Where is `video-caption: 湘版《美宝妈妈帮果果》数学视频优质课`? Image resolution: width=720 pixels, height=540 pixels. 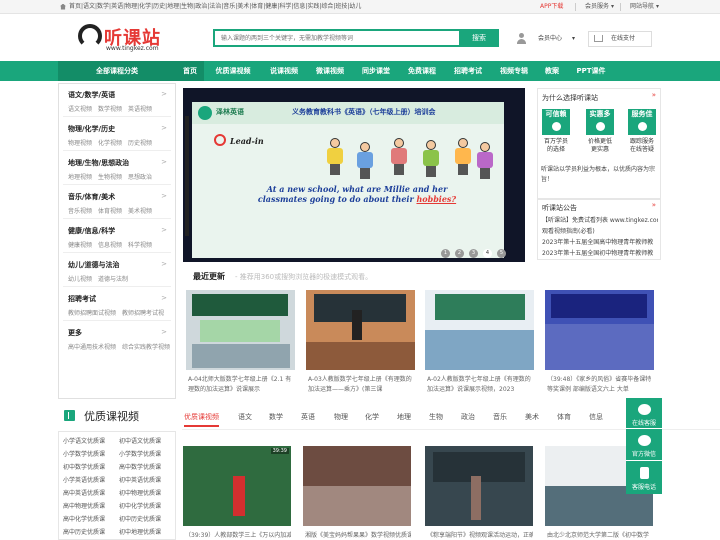 video-caption: 湘版《美宝妈妈帮果果》数学视频优质课 is located at coordinates (358, 534).